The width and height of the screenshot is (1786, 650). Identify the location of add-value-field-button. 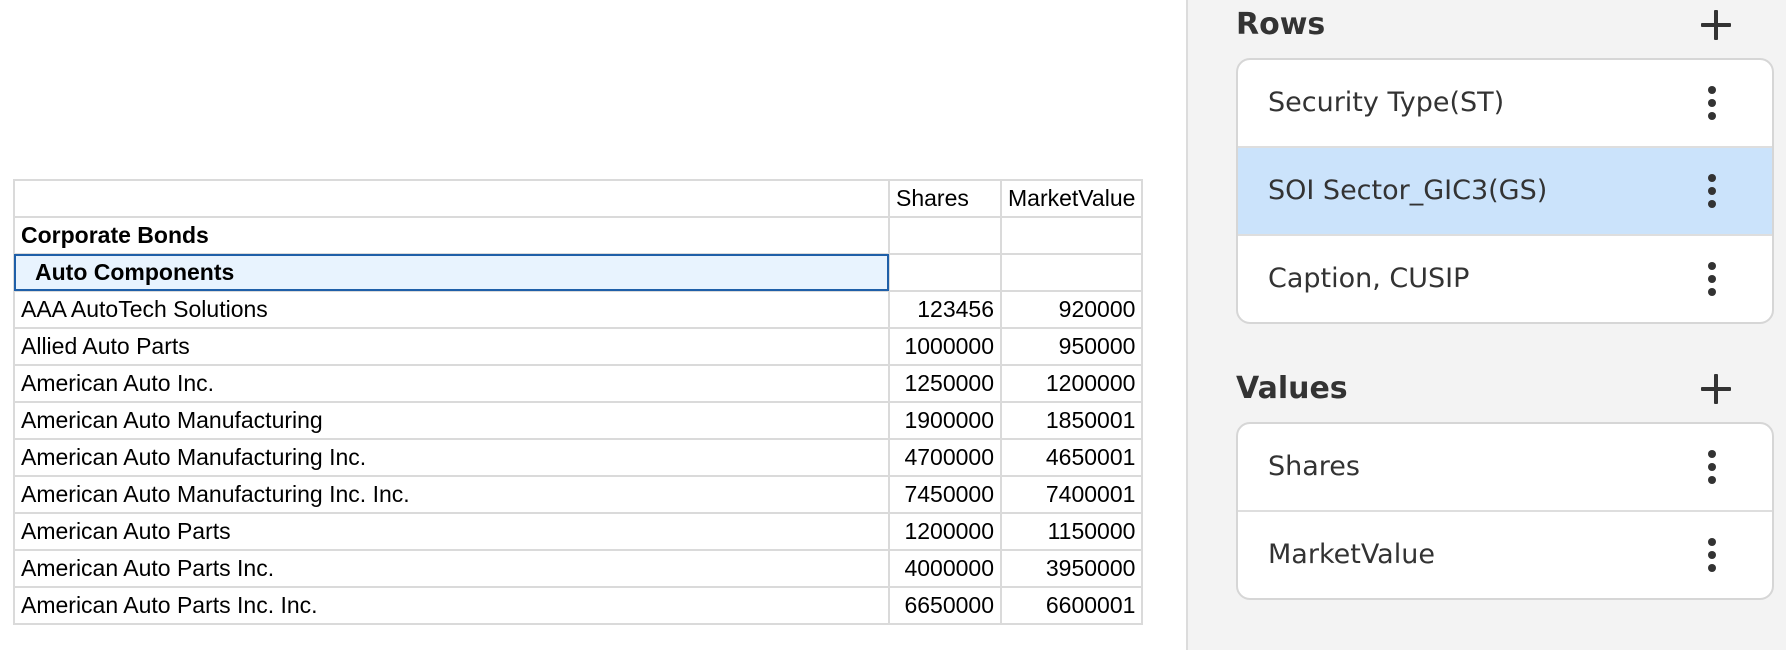
(1716, 389).